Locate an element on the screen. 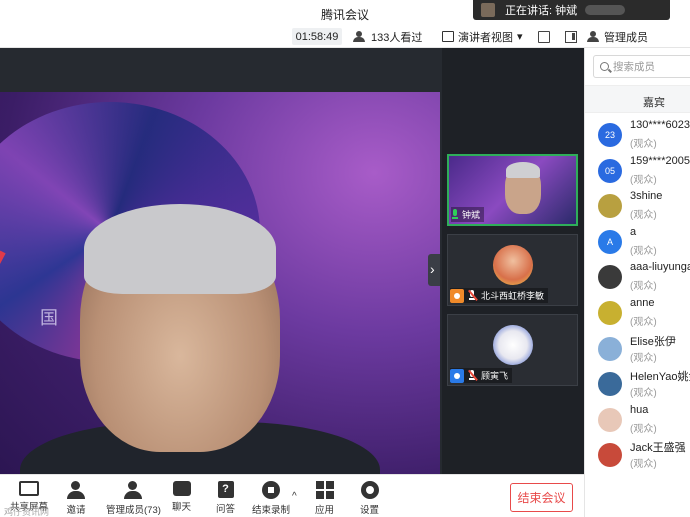  person-icon is located at coordinates (593, 36).